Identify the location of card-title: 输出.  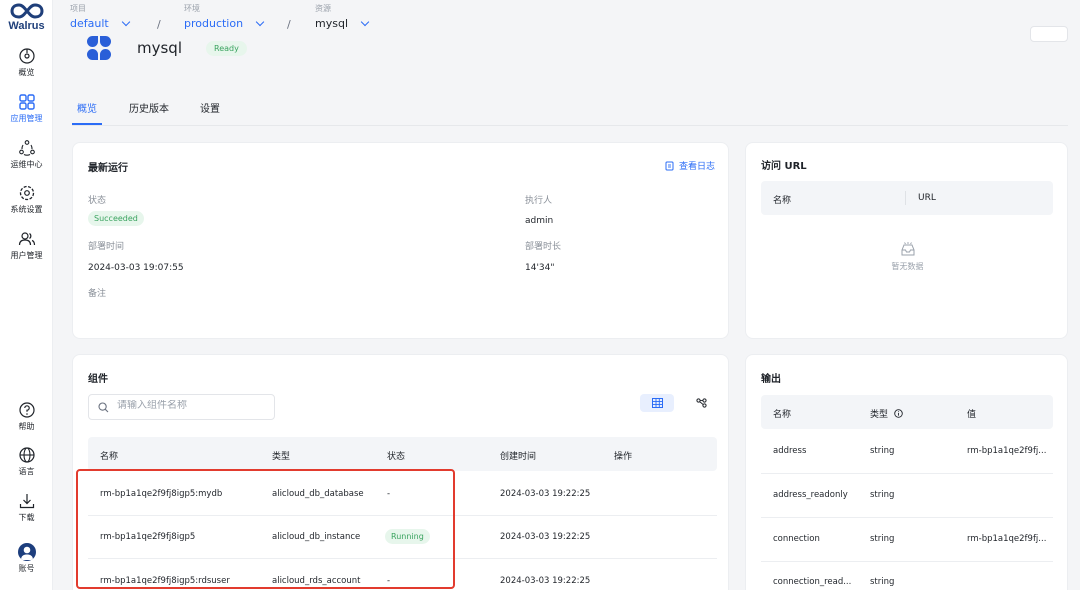
(771, 379).